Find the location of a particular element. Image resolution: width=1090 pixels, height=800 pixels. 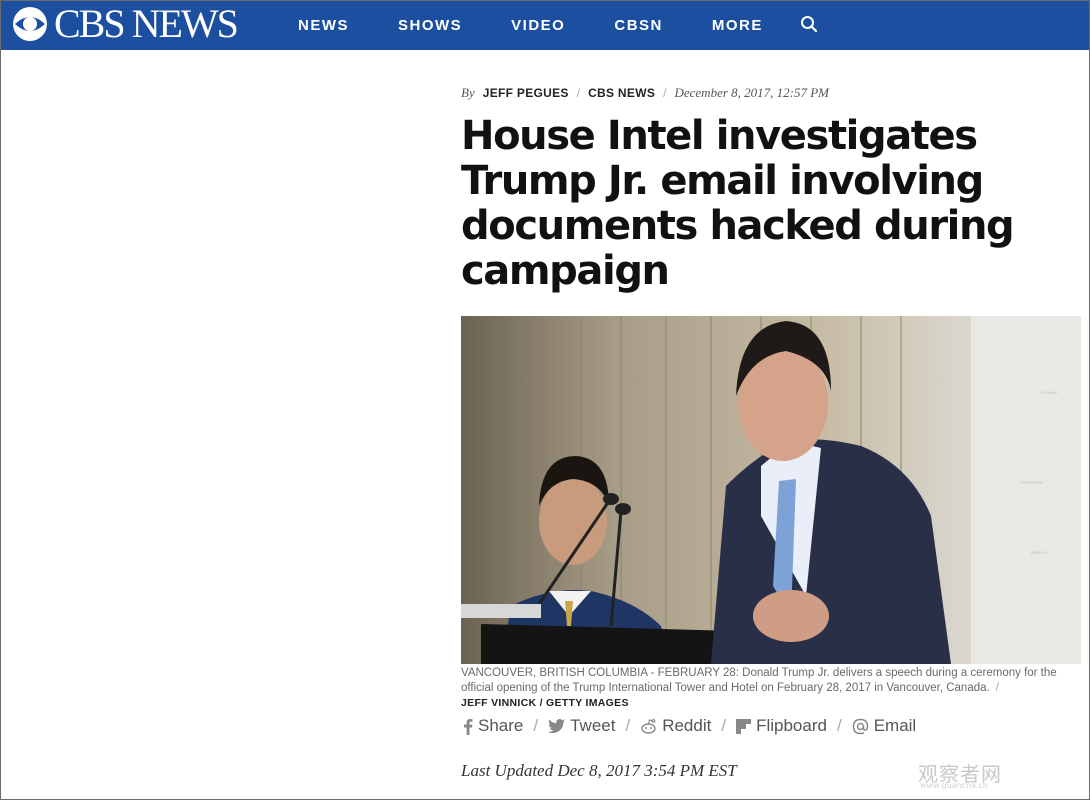

share-email-button: Email is located at coordinates (884, 726).